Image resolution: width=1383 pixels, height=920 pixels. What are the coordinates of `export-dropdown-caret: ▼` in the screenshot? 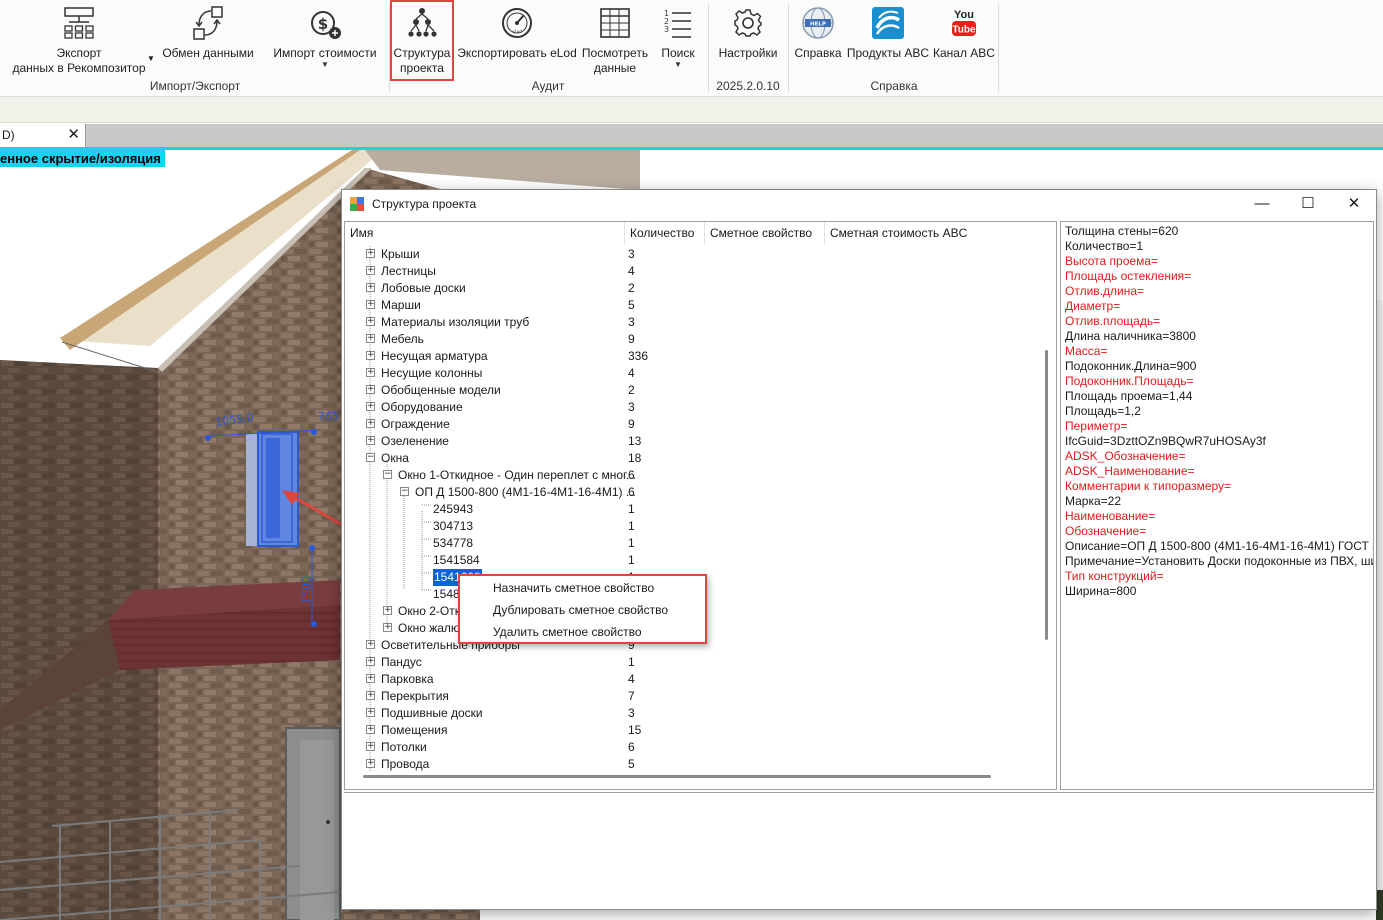 It's located at (151, 58).